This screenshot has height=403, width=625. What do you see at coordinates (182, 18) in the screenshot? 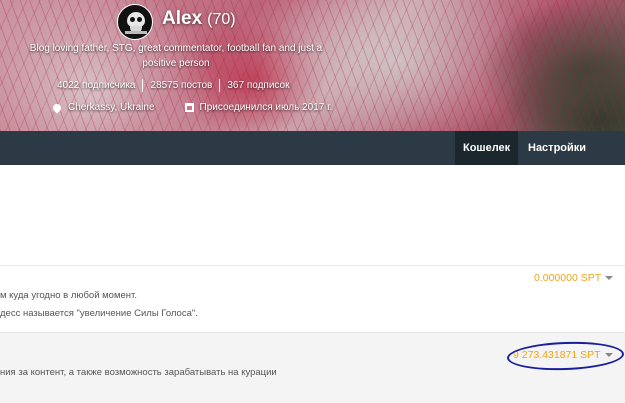
I see `user-name: Alex` at bounding box center [182, 18].